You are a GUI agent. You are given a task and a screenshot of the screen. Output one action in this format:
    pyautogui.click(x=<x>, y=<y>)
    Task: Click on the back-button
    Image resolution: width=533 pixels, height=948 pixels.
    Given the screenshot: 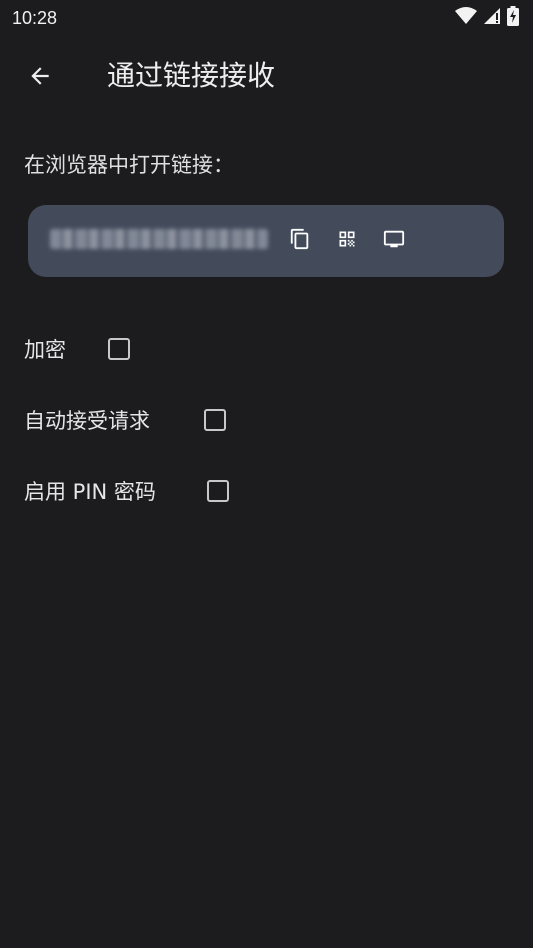 What is the action you would take?
    pyautogui.click(x=40, y=78)
    